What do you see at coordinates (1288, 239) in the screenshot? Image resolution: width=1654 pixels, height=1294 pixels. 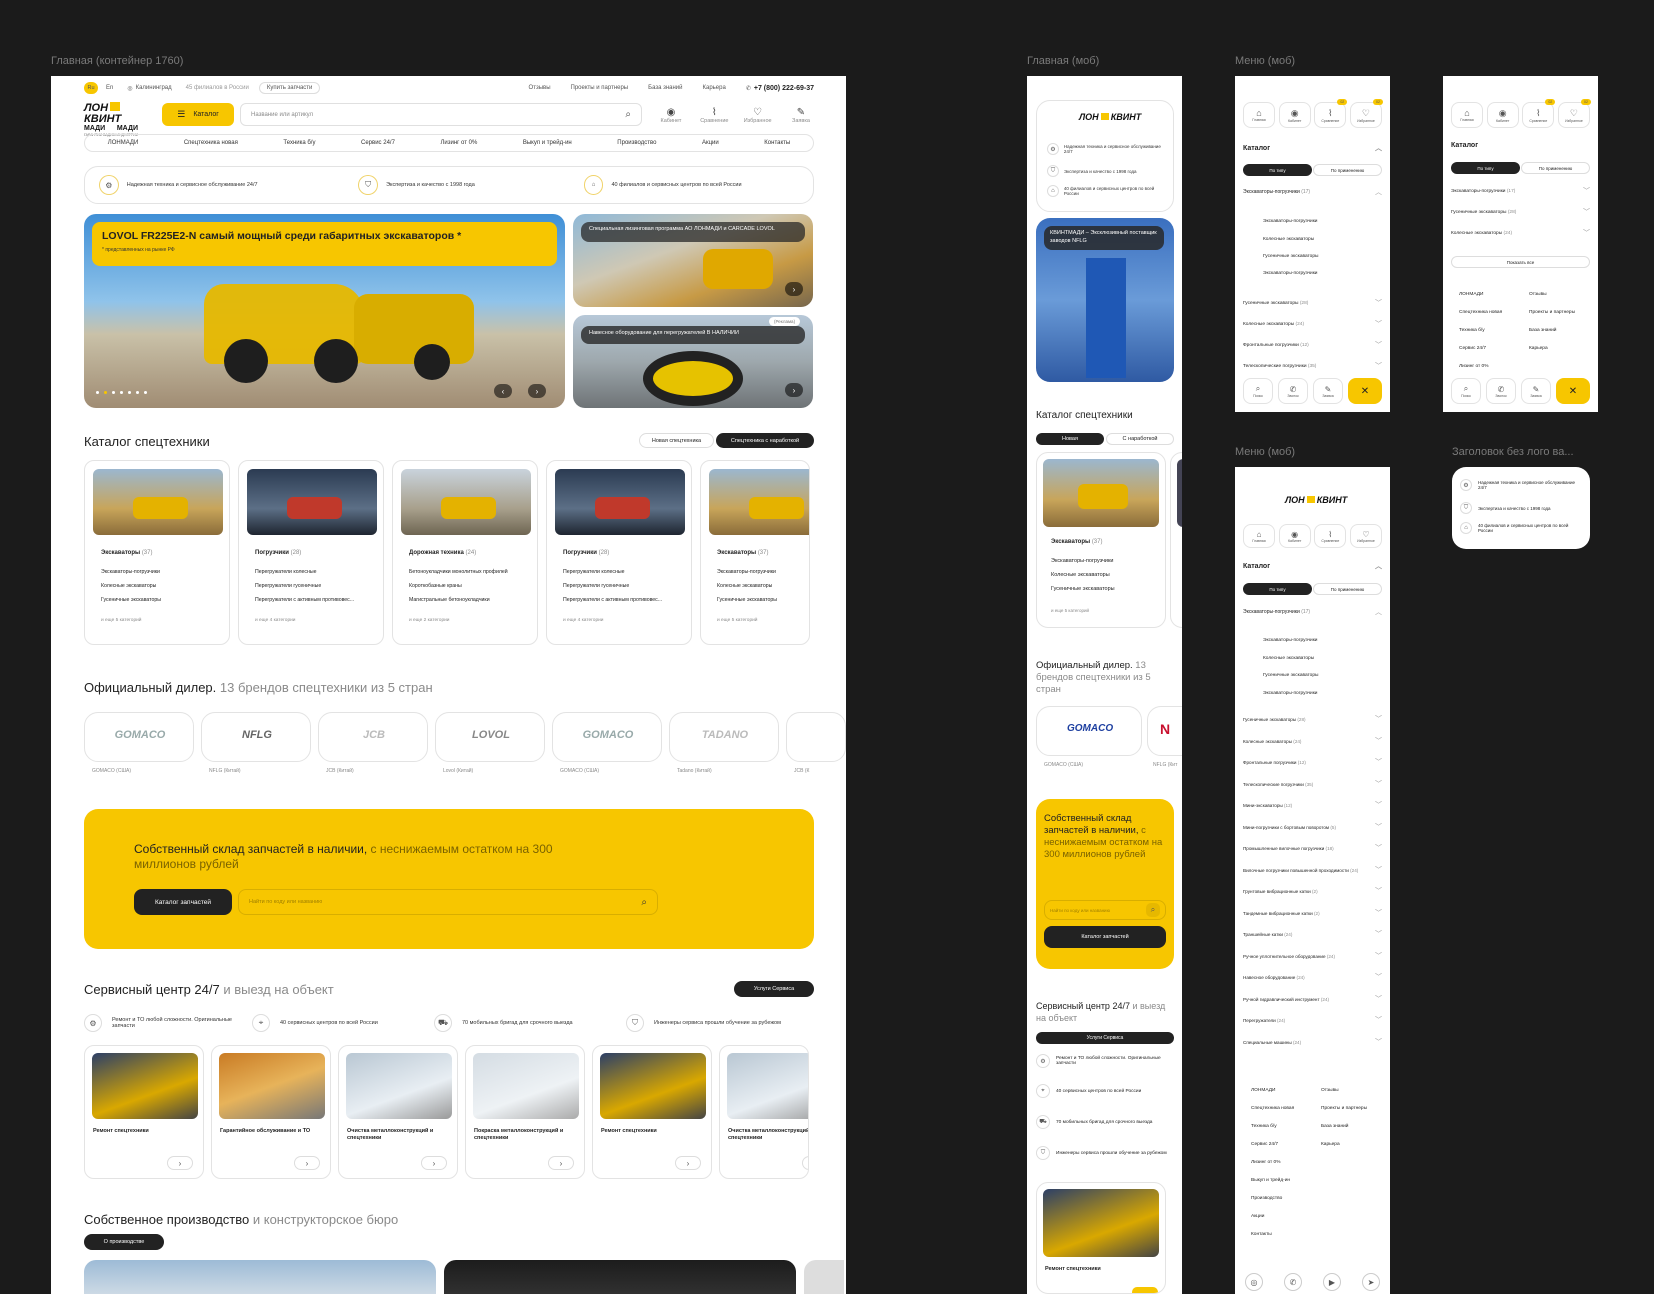 I see `m1-sub-2: Колесные экскаваторы` at bounding box center [1288, 239].